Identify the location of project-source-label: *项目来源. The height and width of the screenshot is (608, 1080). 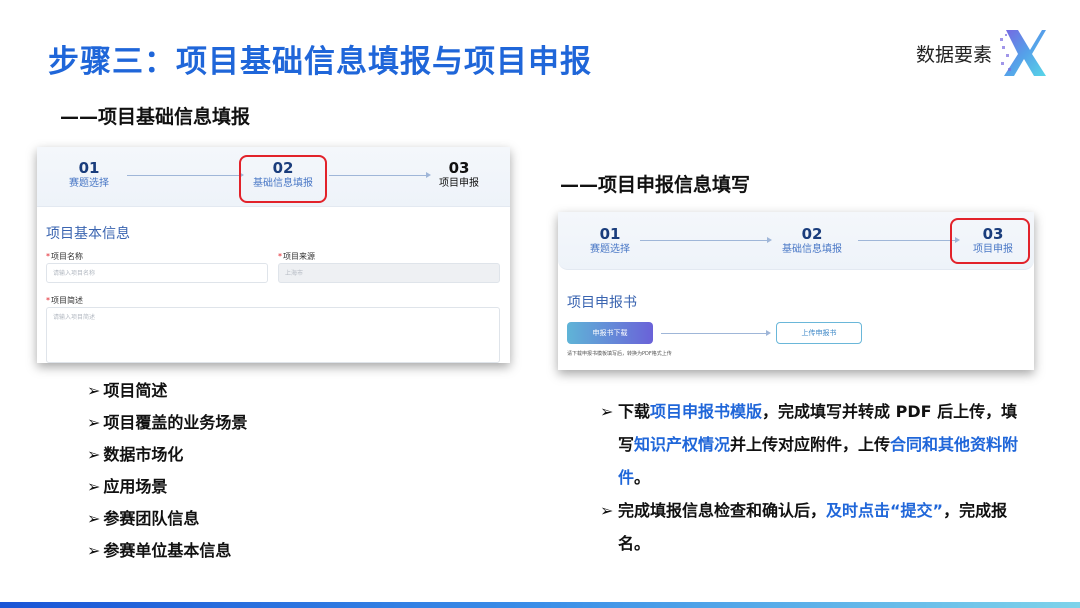
(296, 256).